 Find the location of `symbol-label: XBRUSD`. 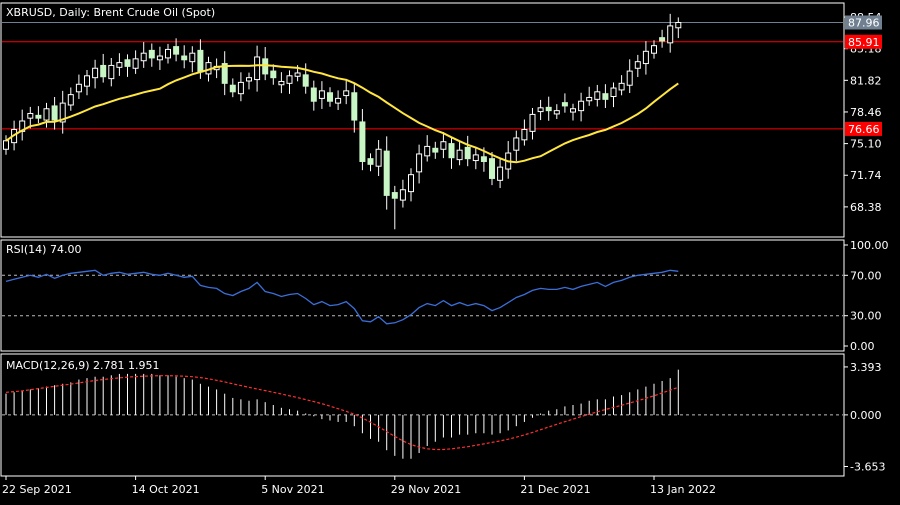

symbol-label: XBRUSD is located at coordinates (29, 12).